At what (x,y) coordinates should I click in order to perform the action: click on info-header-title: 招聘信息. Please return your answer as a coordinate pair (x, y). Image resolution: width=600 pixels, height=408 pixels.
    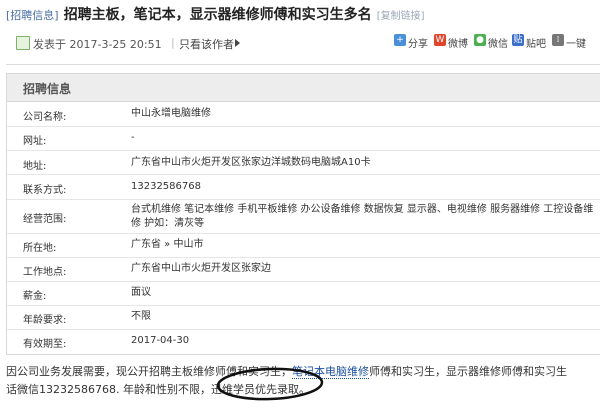
    Looking at the image, I should click on (47, 89).